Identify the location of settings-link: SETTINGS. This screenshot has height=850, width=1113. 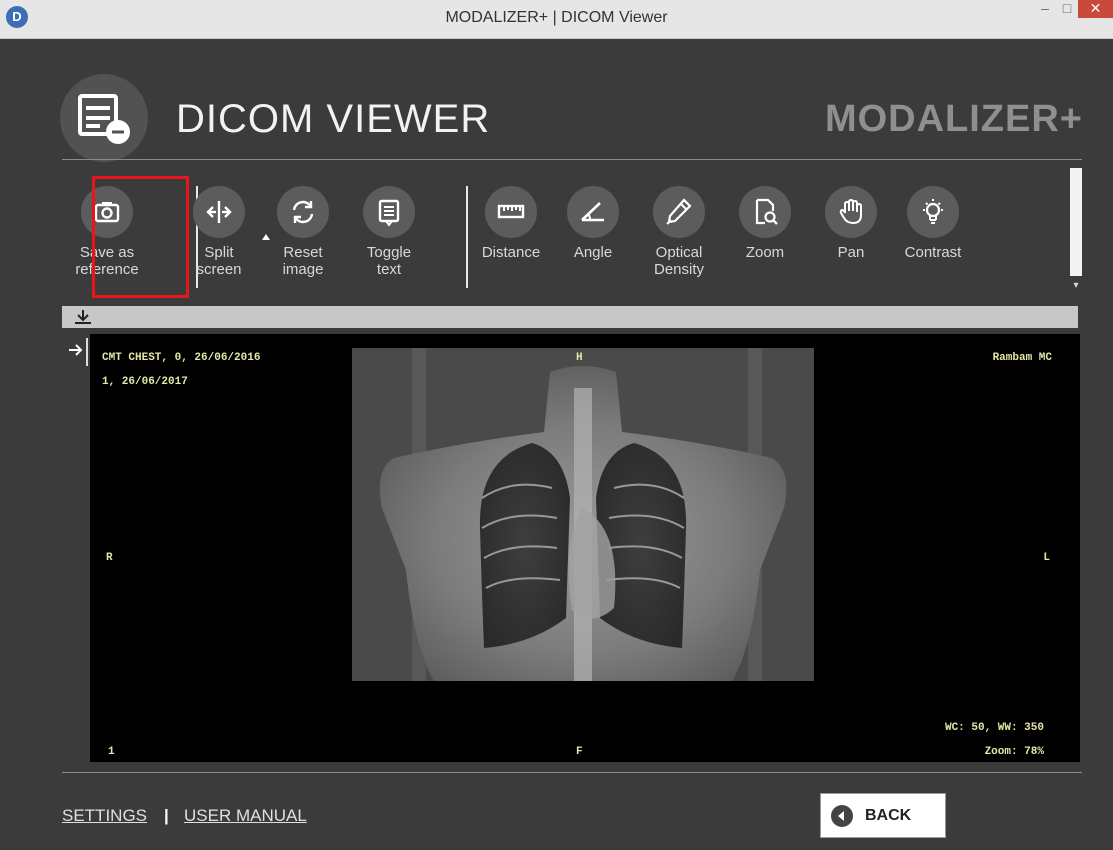
(104, 816).